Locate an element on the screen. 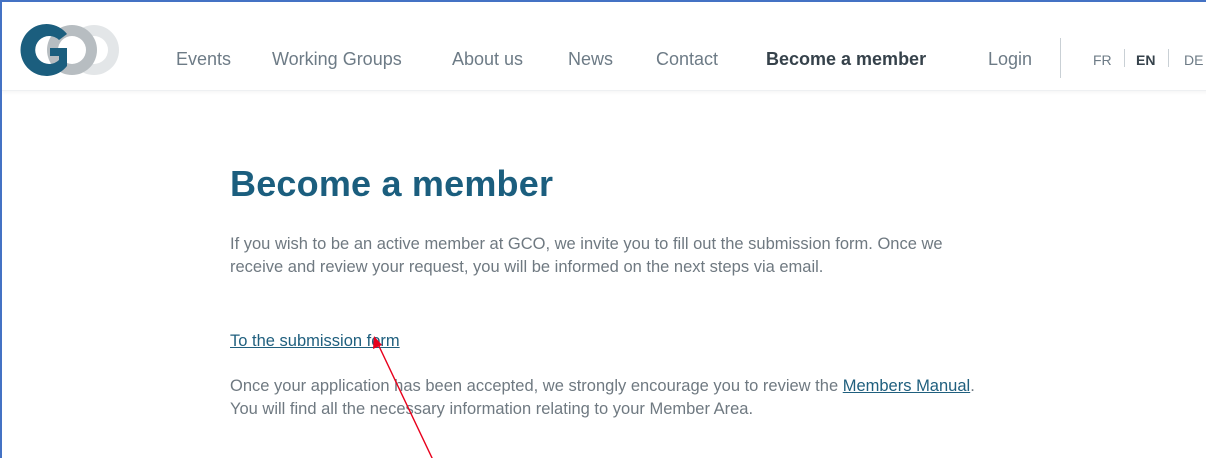 The width and height of the screenshot is (1208, 458). lang-fr: FR is located at coordinates (1102, 60).